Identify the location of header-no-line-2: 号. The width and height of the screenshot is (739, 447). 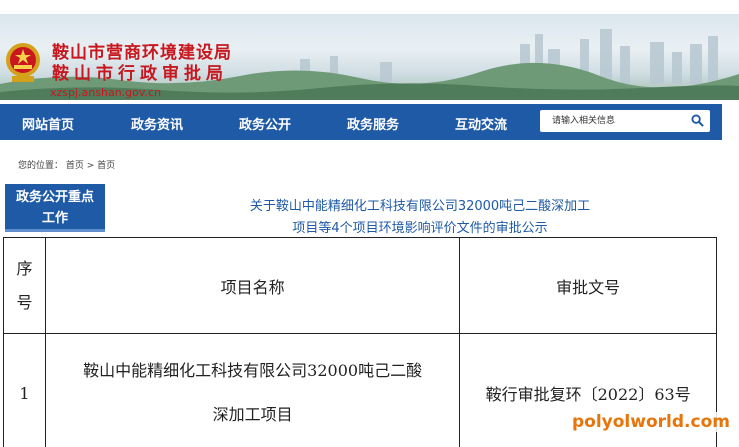
(24, 302).